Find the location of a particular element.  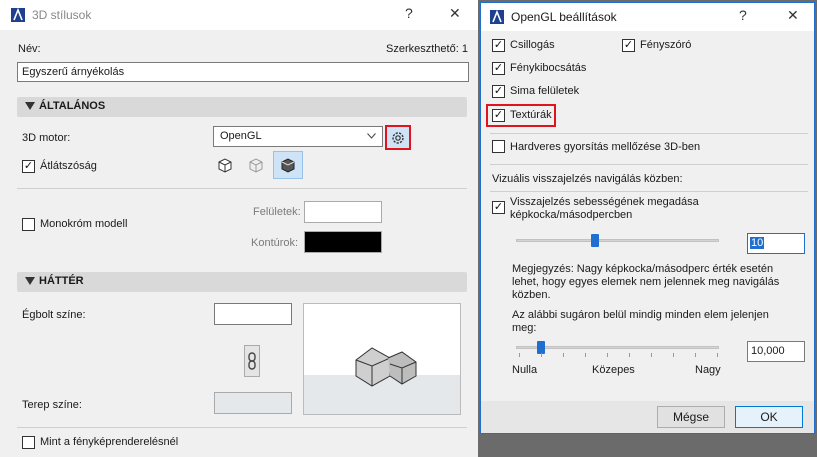

general-section-header: ÁLTALÁNOS is located at coordinates (242, 107).